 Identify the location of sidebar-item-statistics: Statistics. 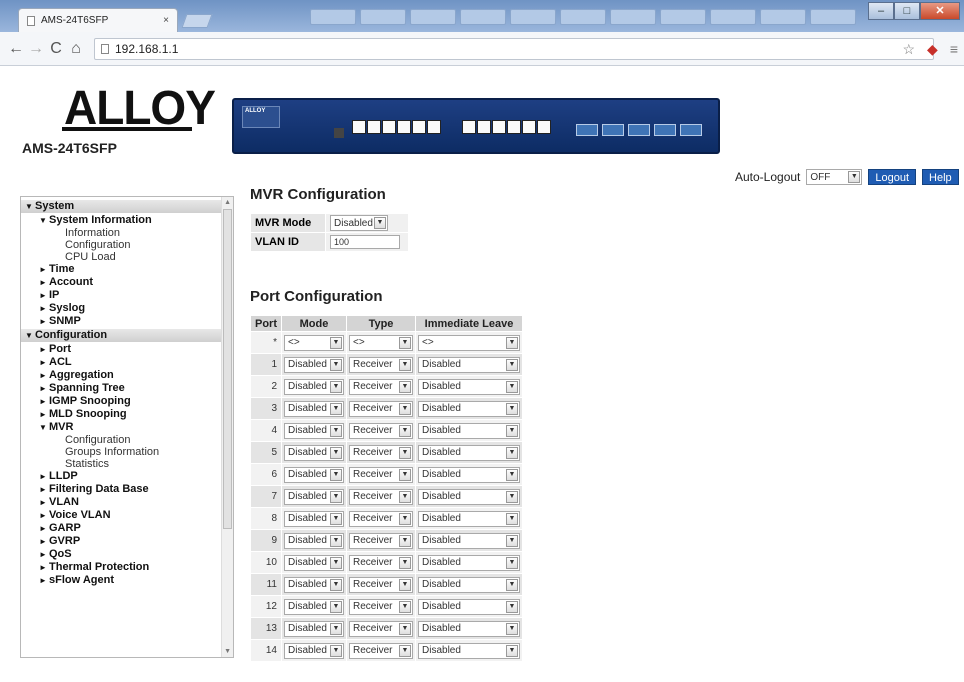
(121, 464).